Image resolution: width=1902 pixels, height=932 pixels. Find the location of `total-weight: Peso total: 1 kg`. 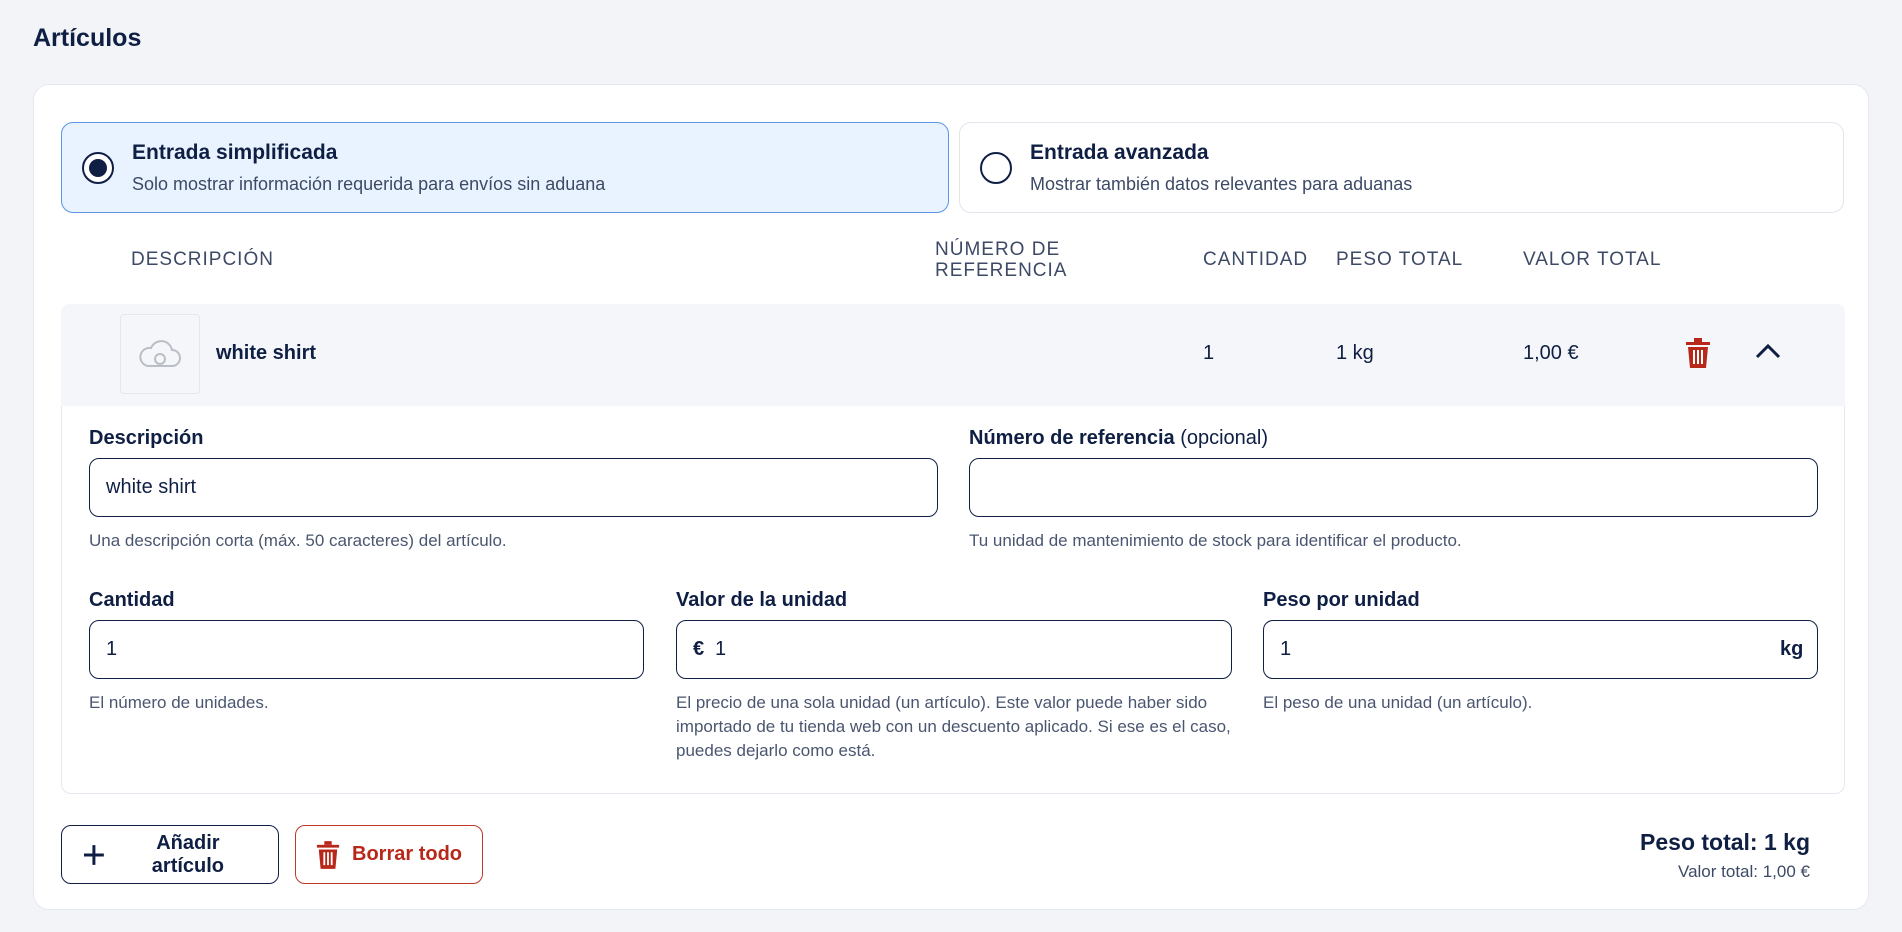

total-weight: Peso total: 1 kg is located at coordinates (1725, 842).